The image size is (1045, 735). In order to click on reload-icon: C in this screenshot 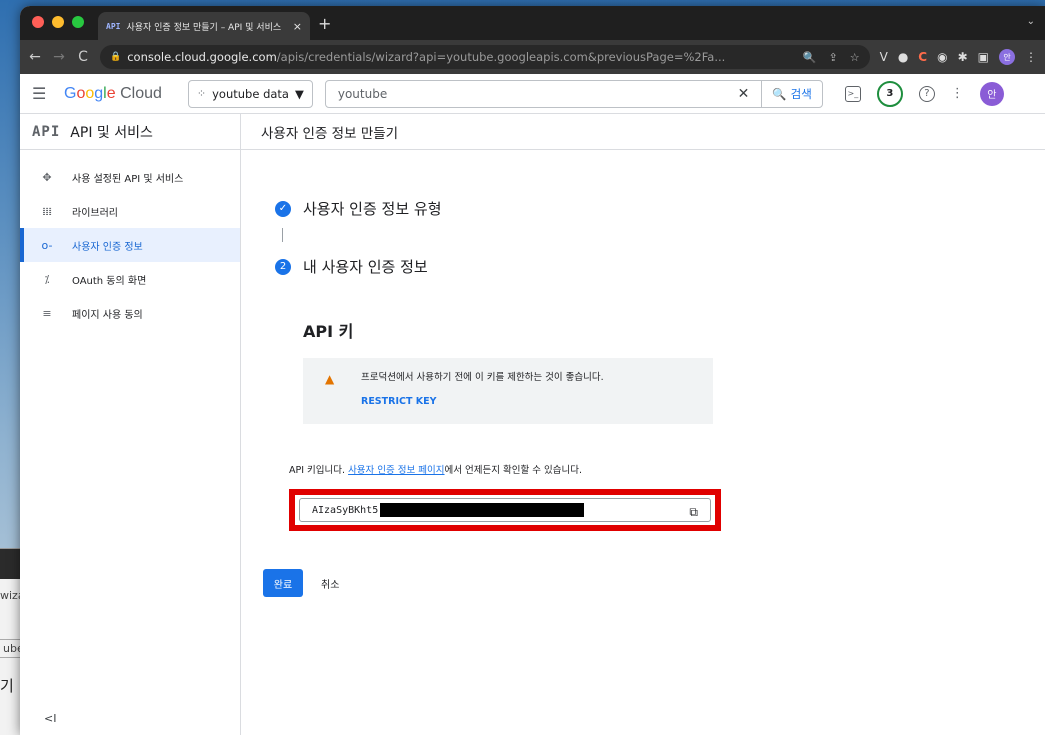, I will do `click(83, 57)`.